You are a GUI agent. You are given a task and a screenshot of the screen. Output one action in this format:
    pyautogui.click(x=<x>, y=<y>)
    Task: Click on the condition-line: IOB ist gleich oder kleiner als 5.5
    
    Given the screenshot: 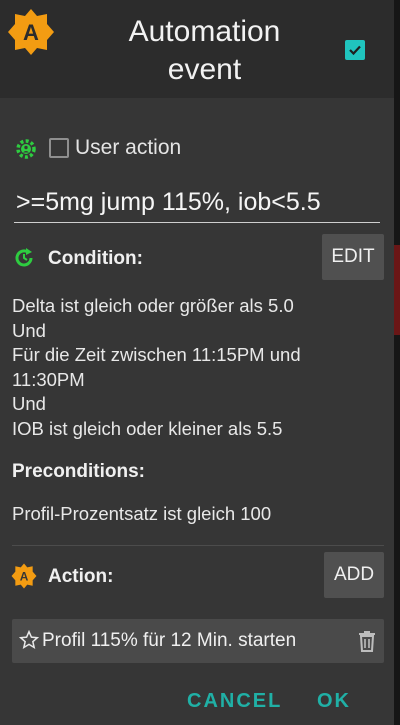 What is the action you would take?
    pyautogui.click(x=147, y=428)
    